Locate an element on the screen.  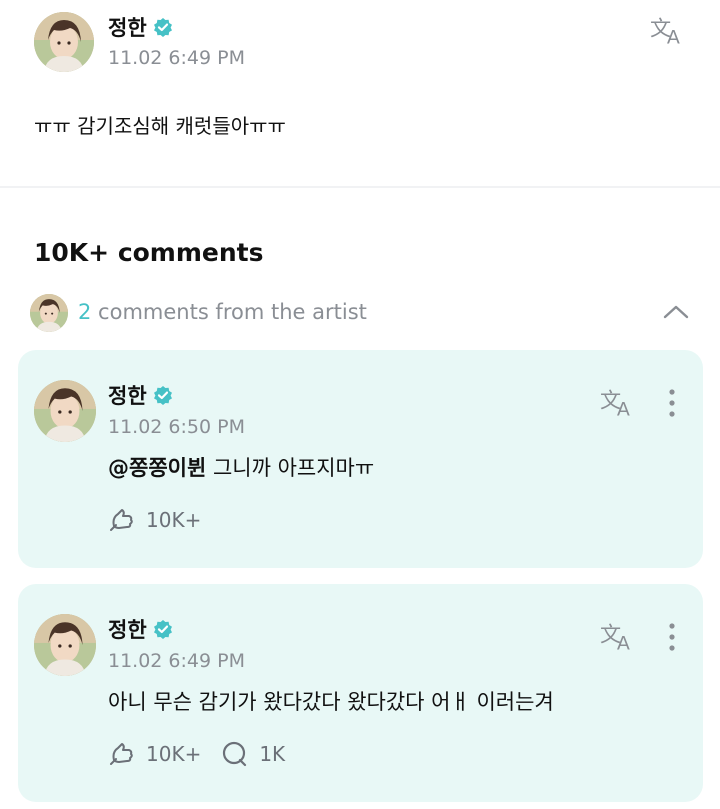
reply-count: 1K is located at coordinates (272, 754).